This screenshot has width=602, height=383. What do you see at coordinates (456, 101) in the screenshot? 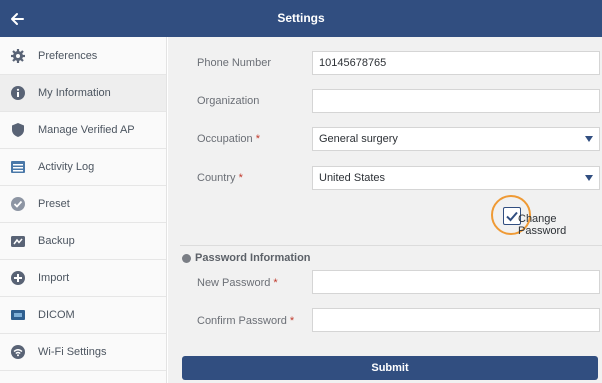
I see `organization-input` at bounding box center [456, 101].